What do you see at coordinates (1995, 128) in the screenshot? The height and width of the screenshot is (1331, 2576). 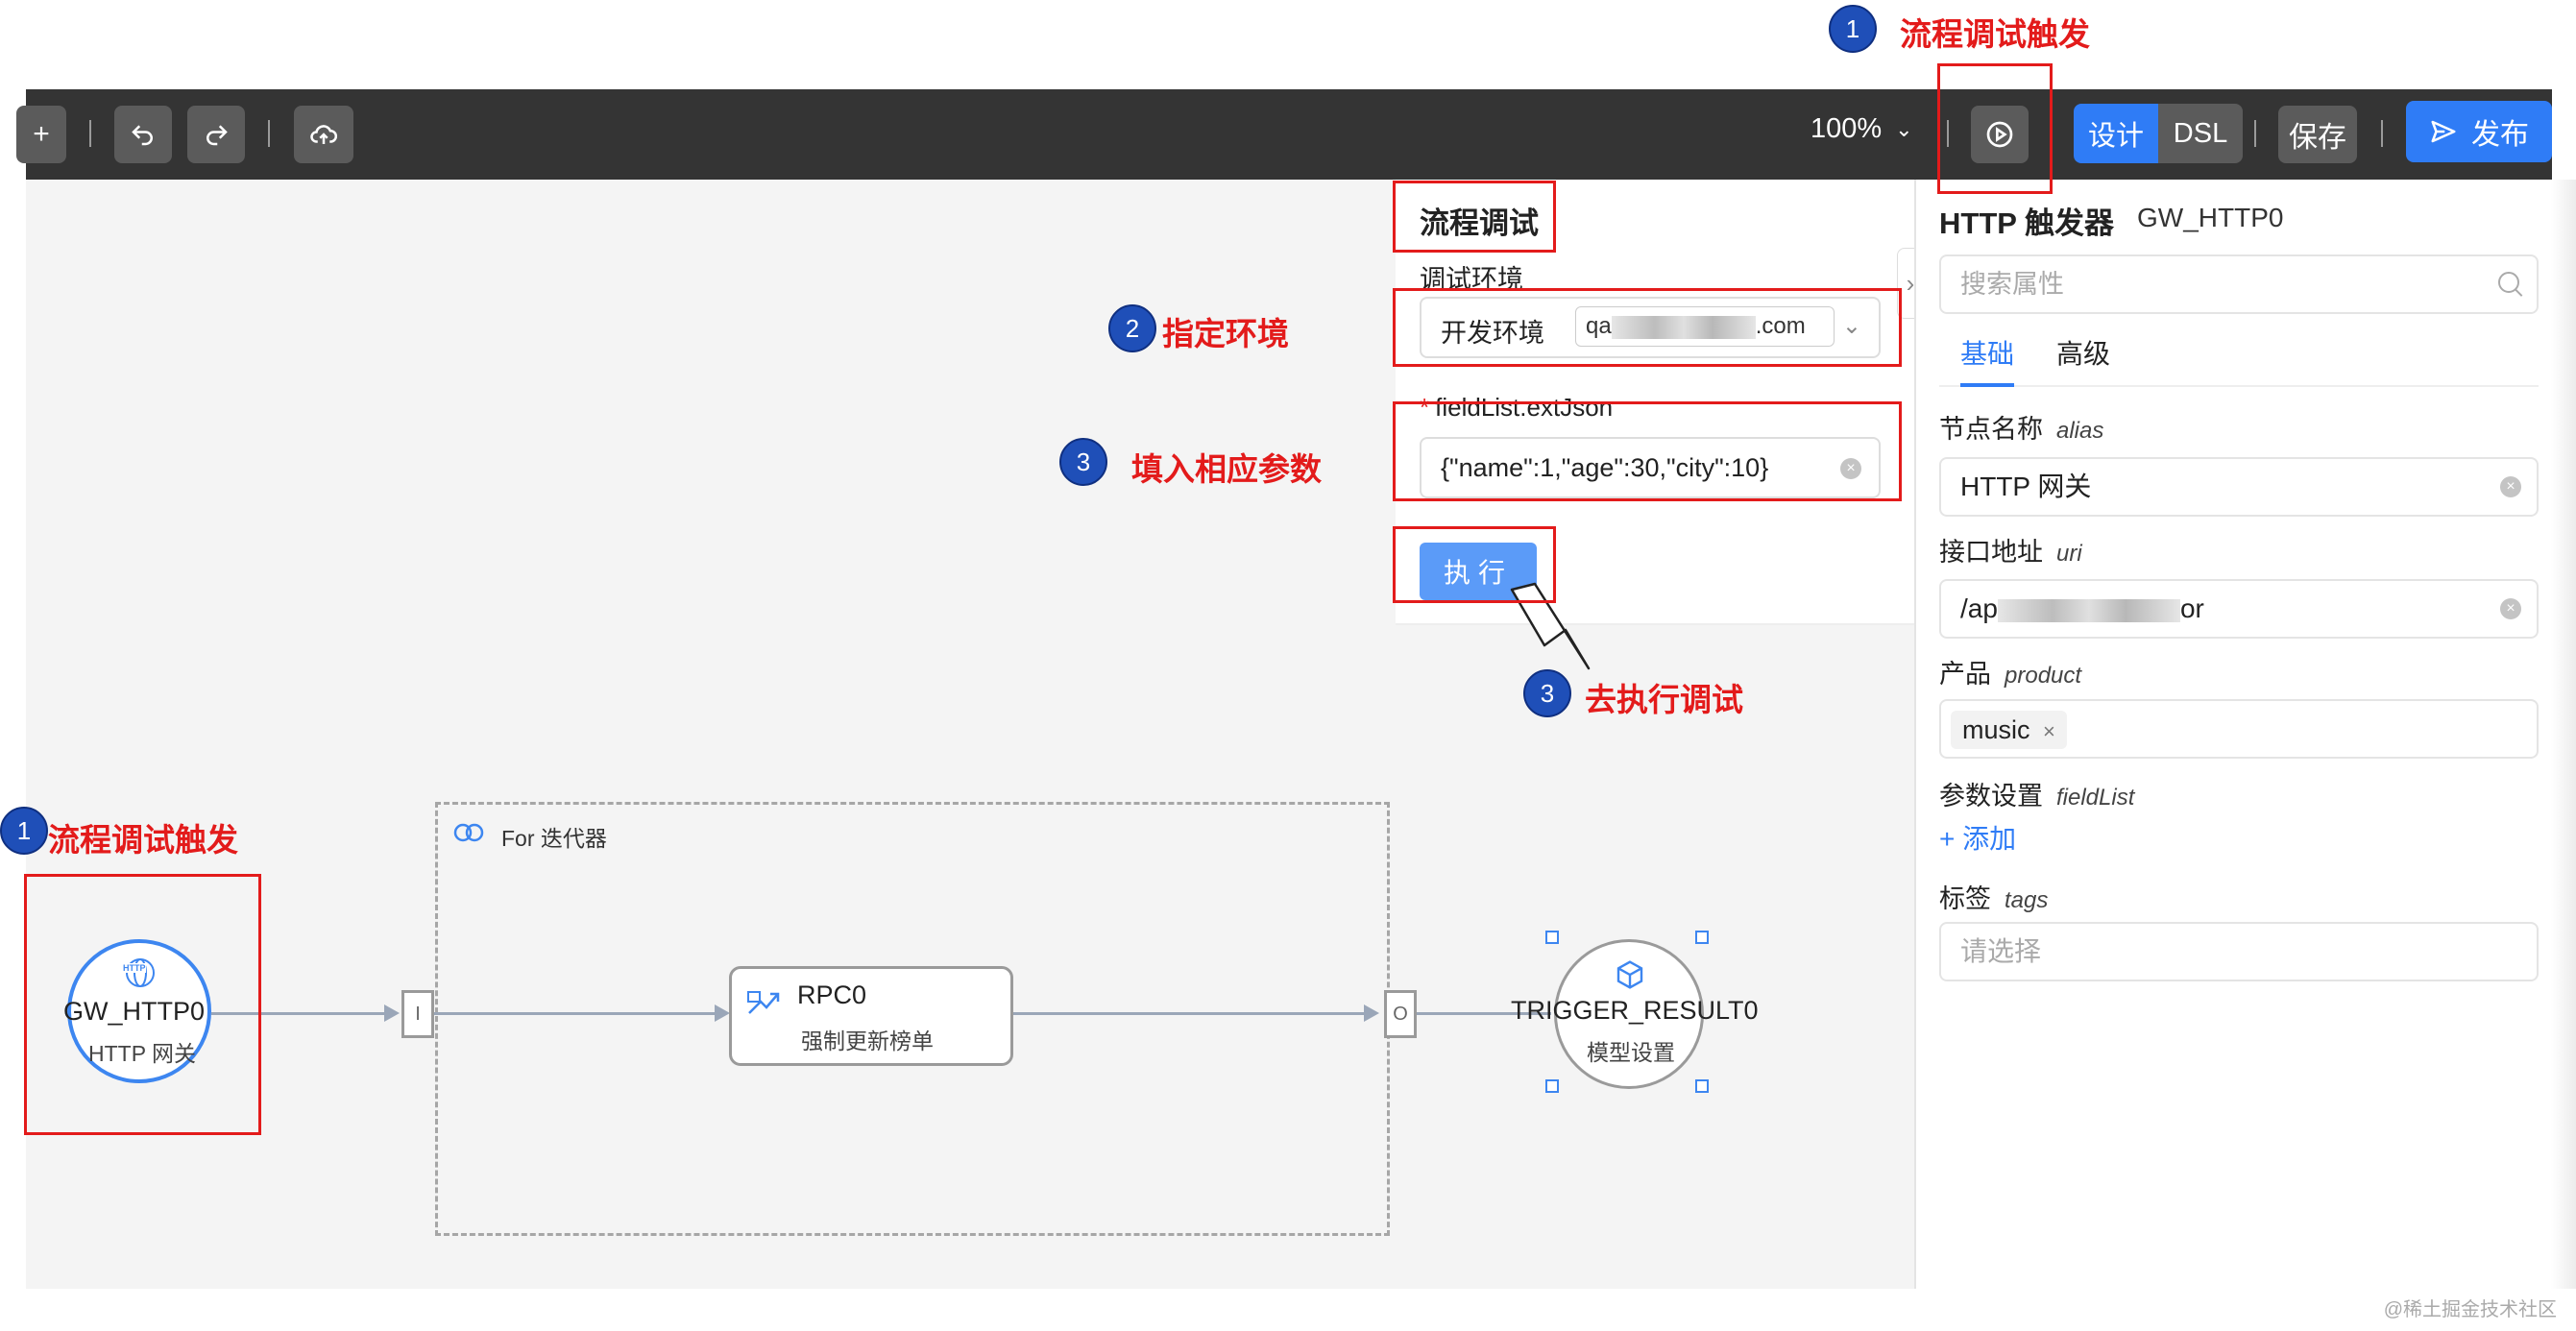 I see `annotation-box-debug-button` at bounding box center [1995, 128].